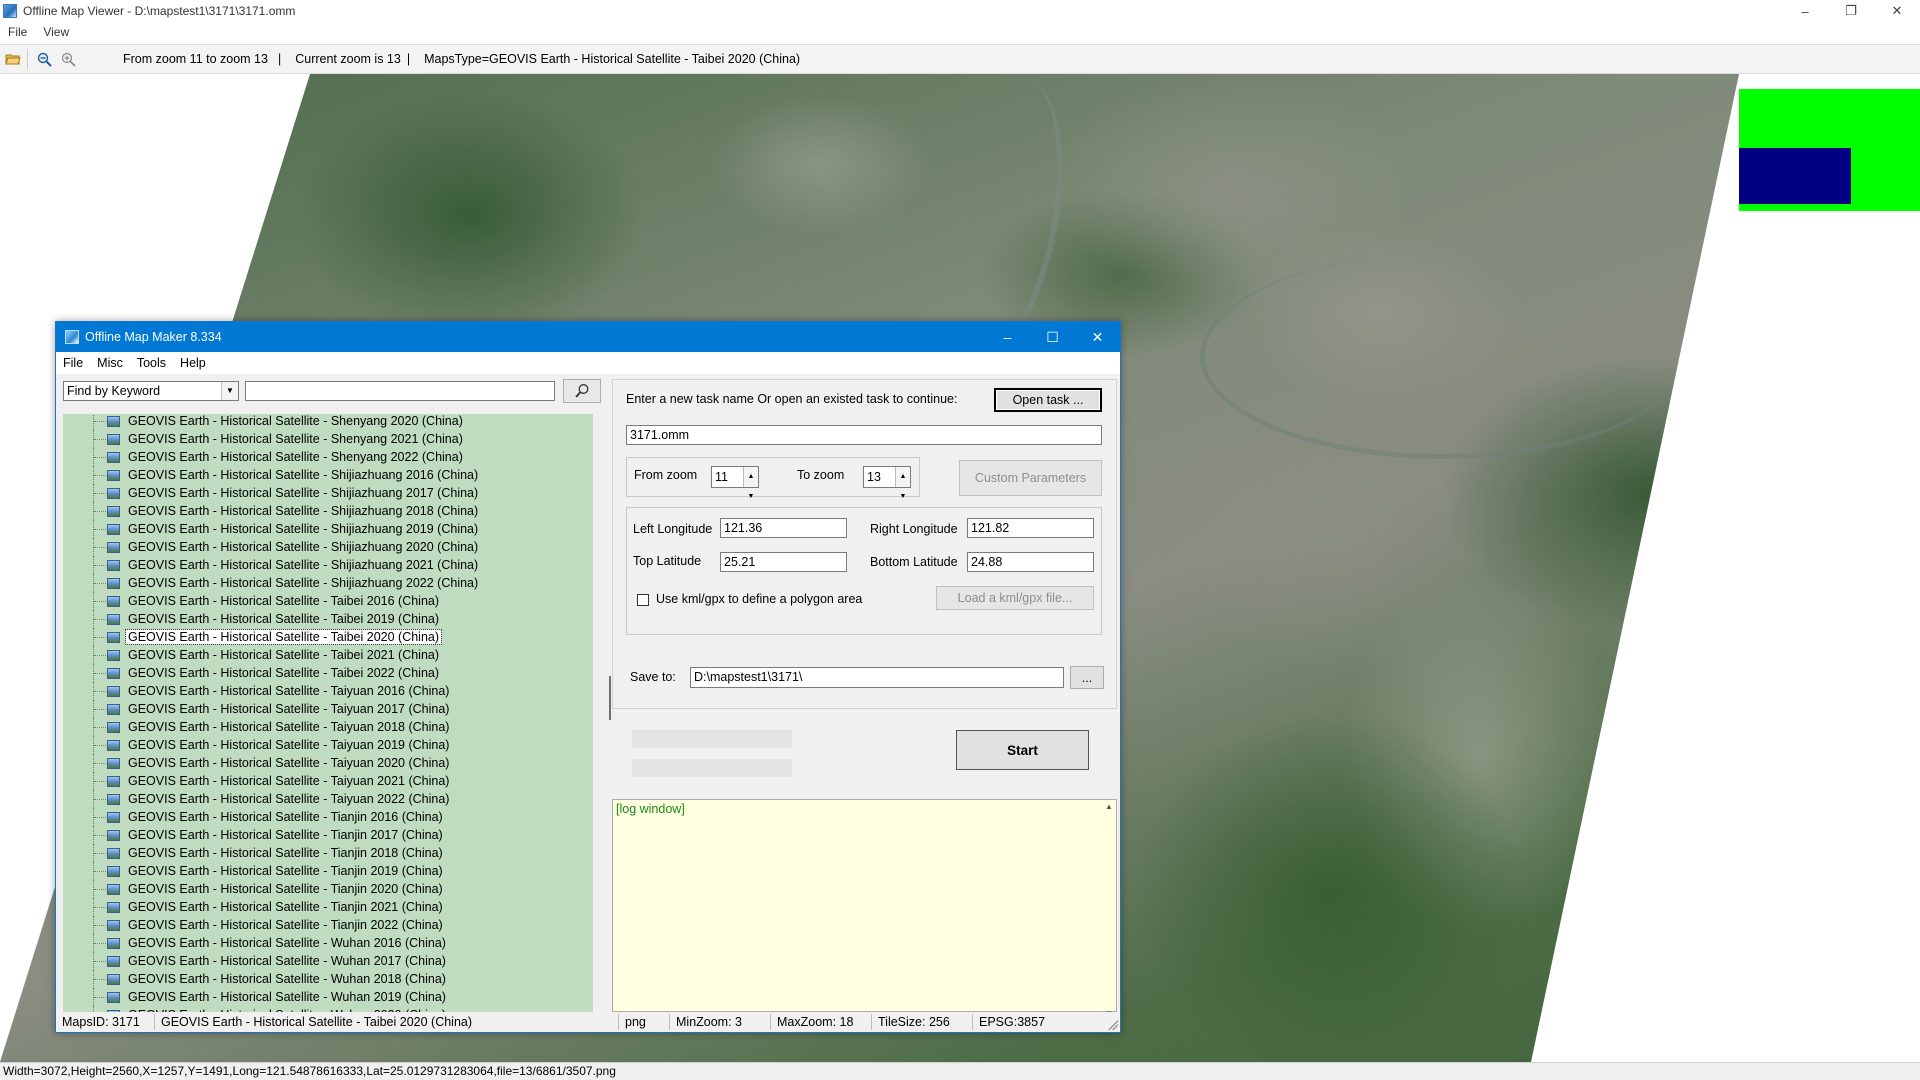  I want to click on restore-button: ❐, so click(1851, 11).